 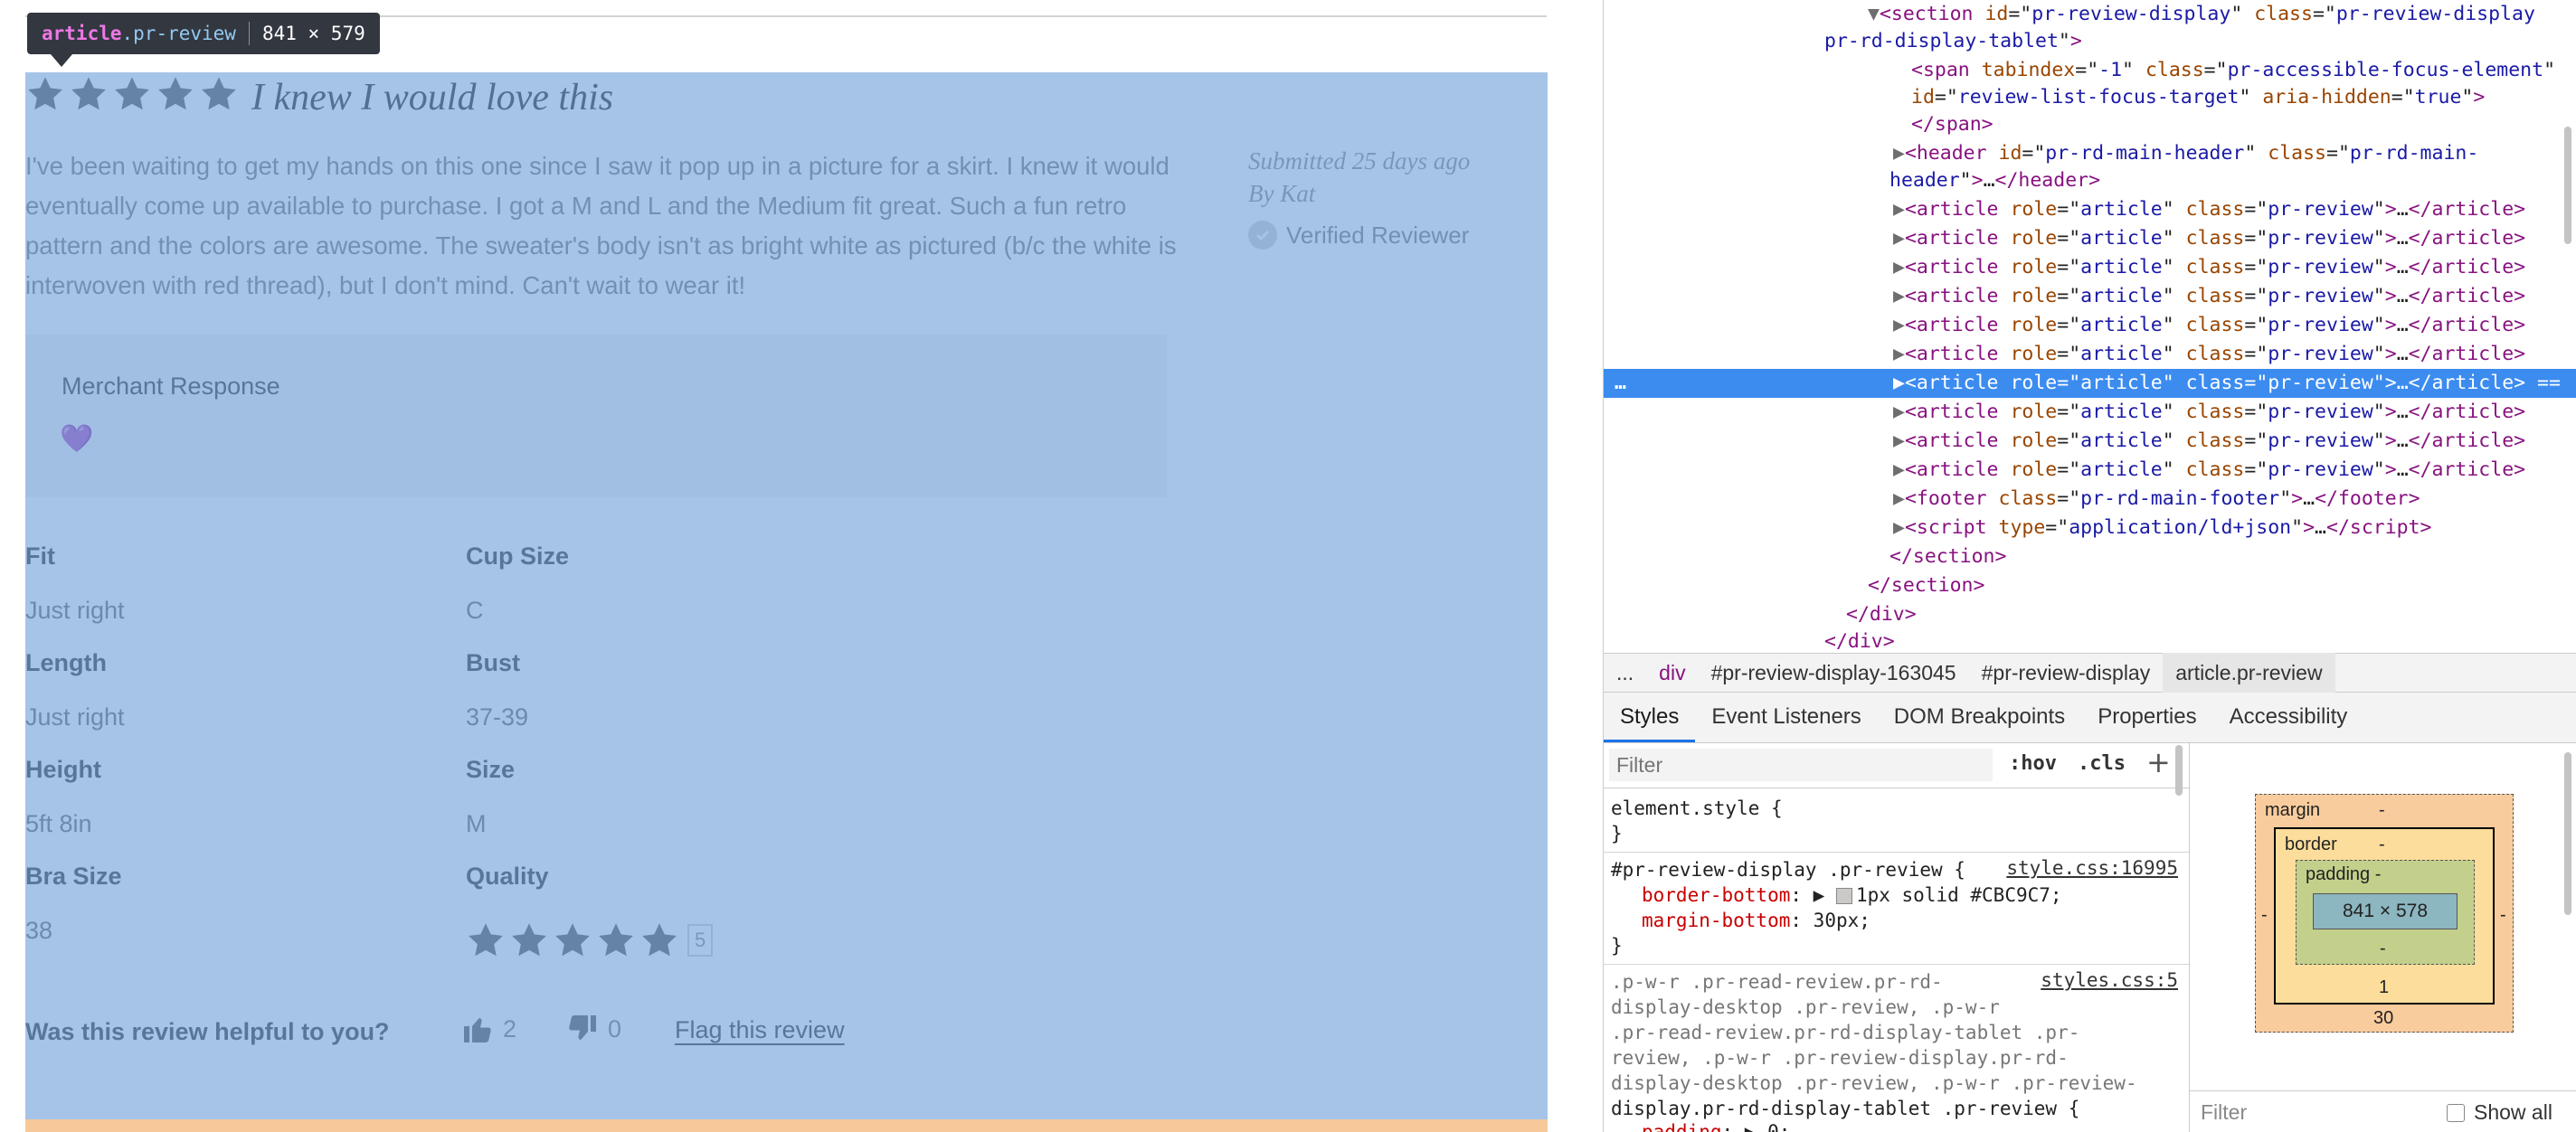 What do you see at coordinates (1786, 718) in the screenshot?
I see `tab-event-listeners: Event Listeners` at bounding box center [1786, 718].